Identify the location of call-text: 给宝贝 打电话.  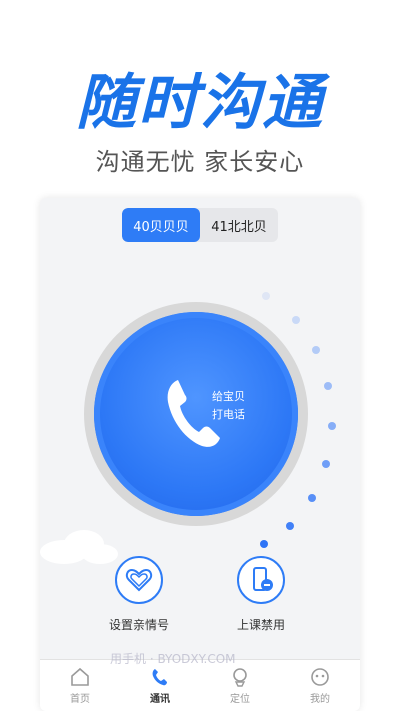
(228, 406).